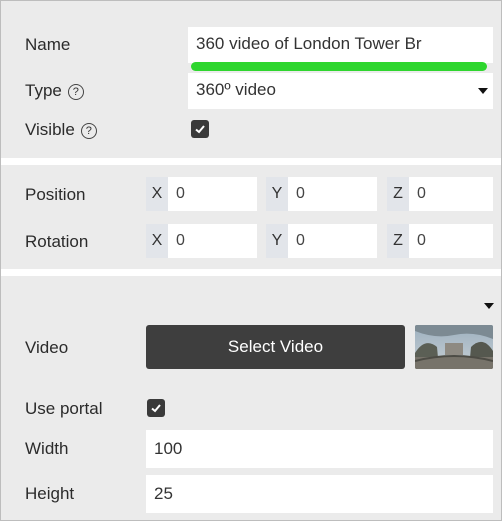 The height and width of the screenshot is (523, 504). What do you see at coordinates (454, 347) in the screenshot?
I see `video-thumbnail` at bounding box center [454, 347].